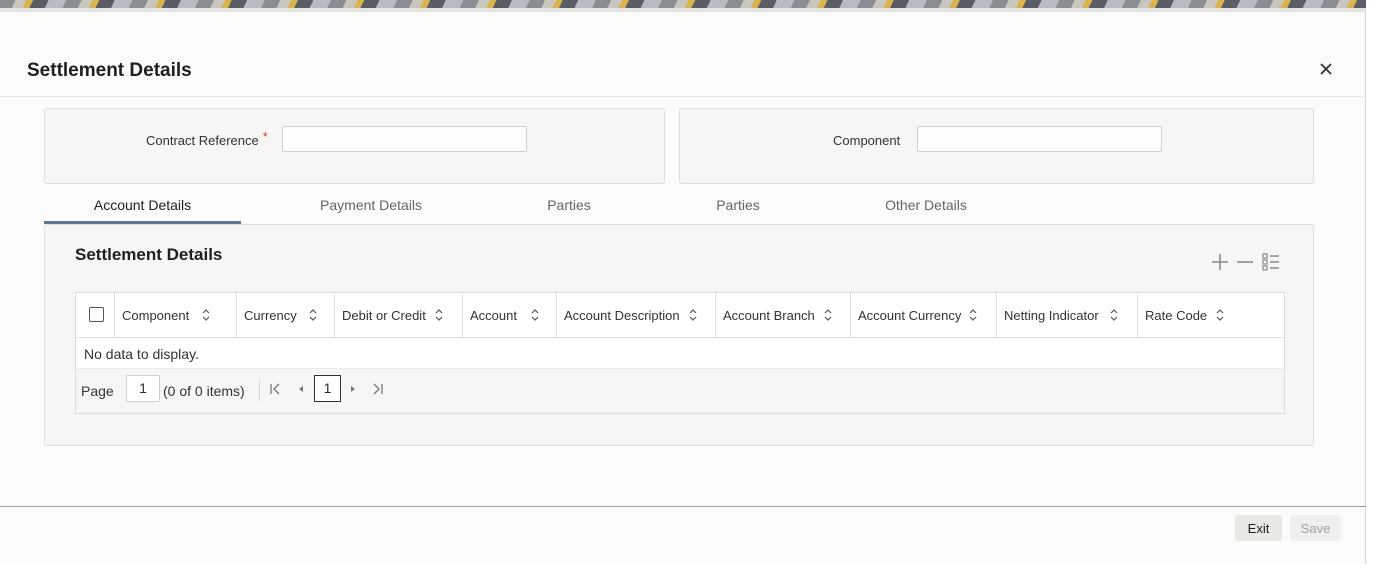 The height and width of the screenshot is (580, 1380). I want to click on column-header-debit-or-credit: Debit or Credit, so click(399, 315).